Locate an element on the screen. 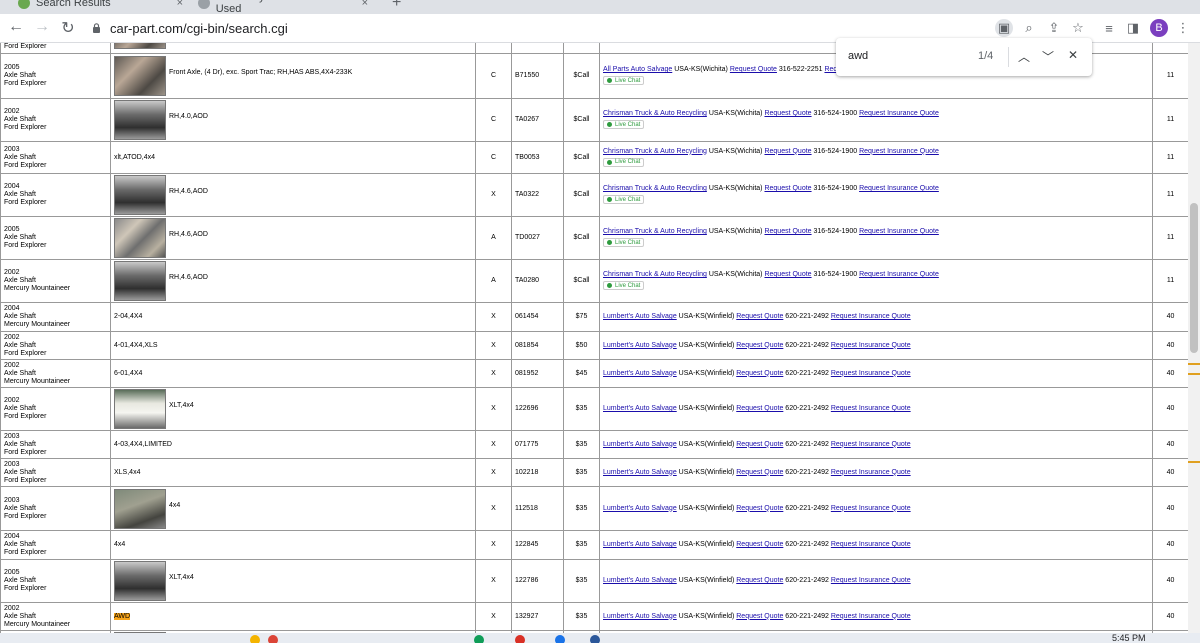 The image size is (1200, 643). distance-cell: 11 is located at coordinates (1171, 120).